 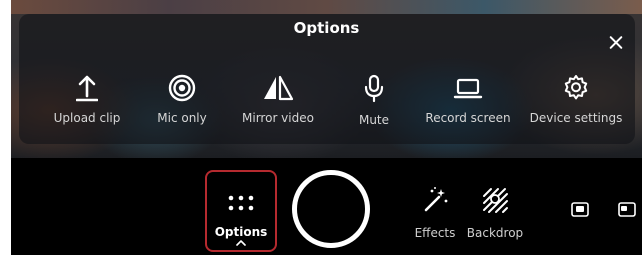 What do you see at coordinates (87, 88) in the screenshot?
I see `upload-icon` at bounding box center [87, 88].